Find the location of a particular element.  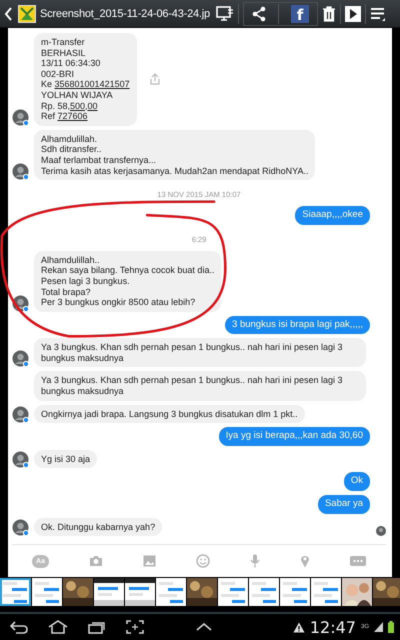

received-message: m-Transfer BERHASIL 13/11 06:34:30 002-BRI Ke 356801001421507 YOLHAN WIJAYA Rp. 58,500,00 Ref 727606 is located at coordinates (85, 79).